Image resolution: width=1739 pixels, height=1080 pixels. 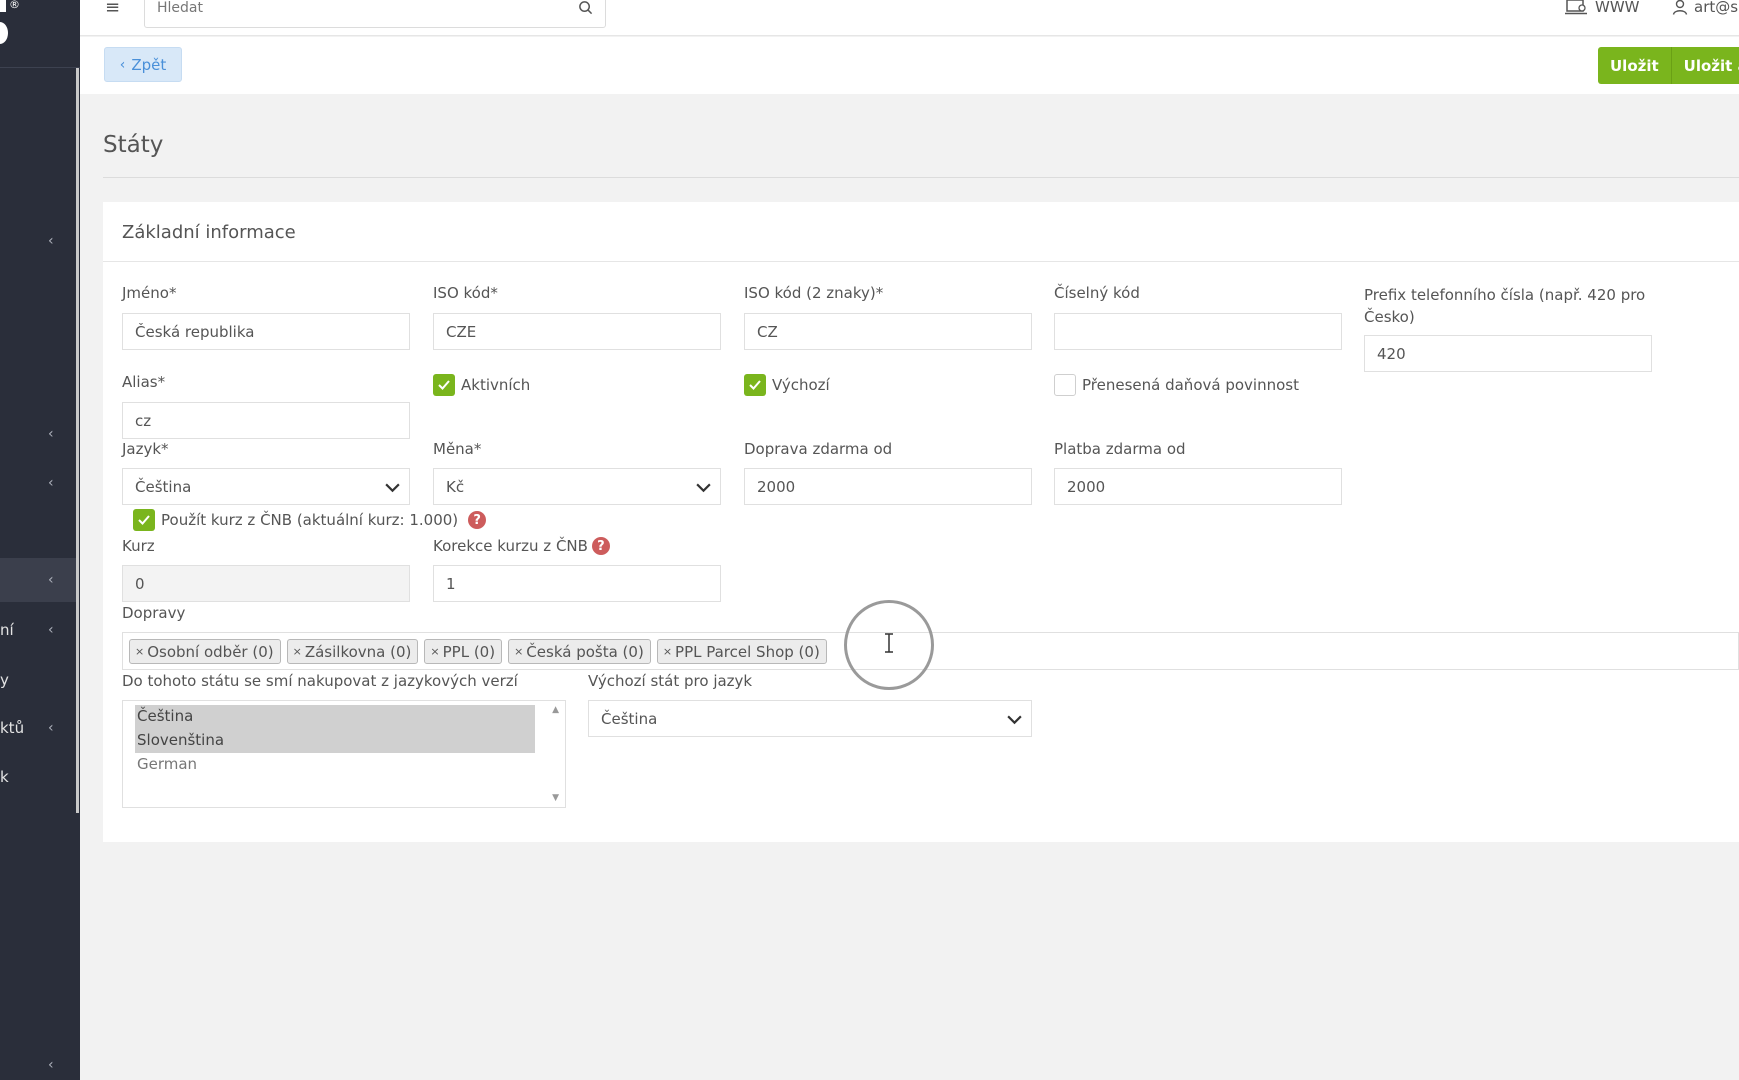 I want to click on reverse-charge-label: Přenesená daňová povinnost, so click(x=1190, y=385).